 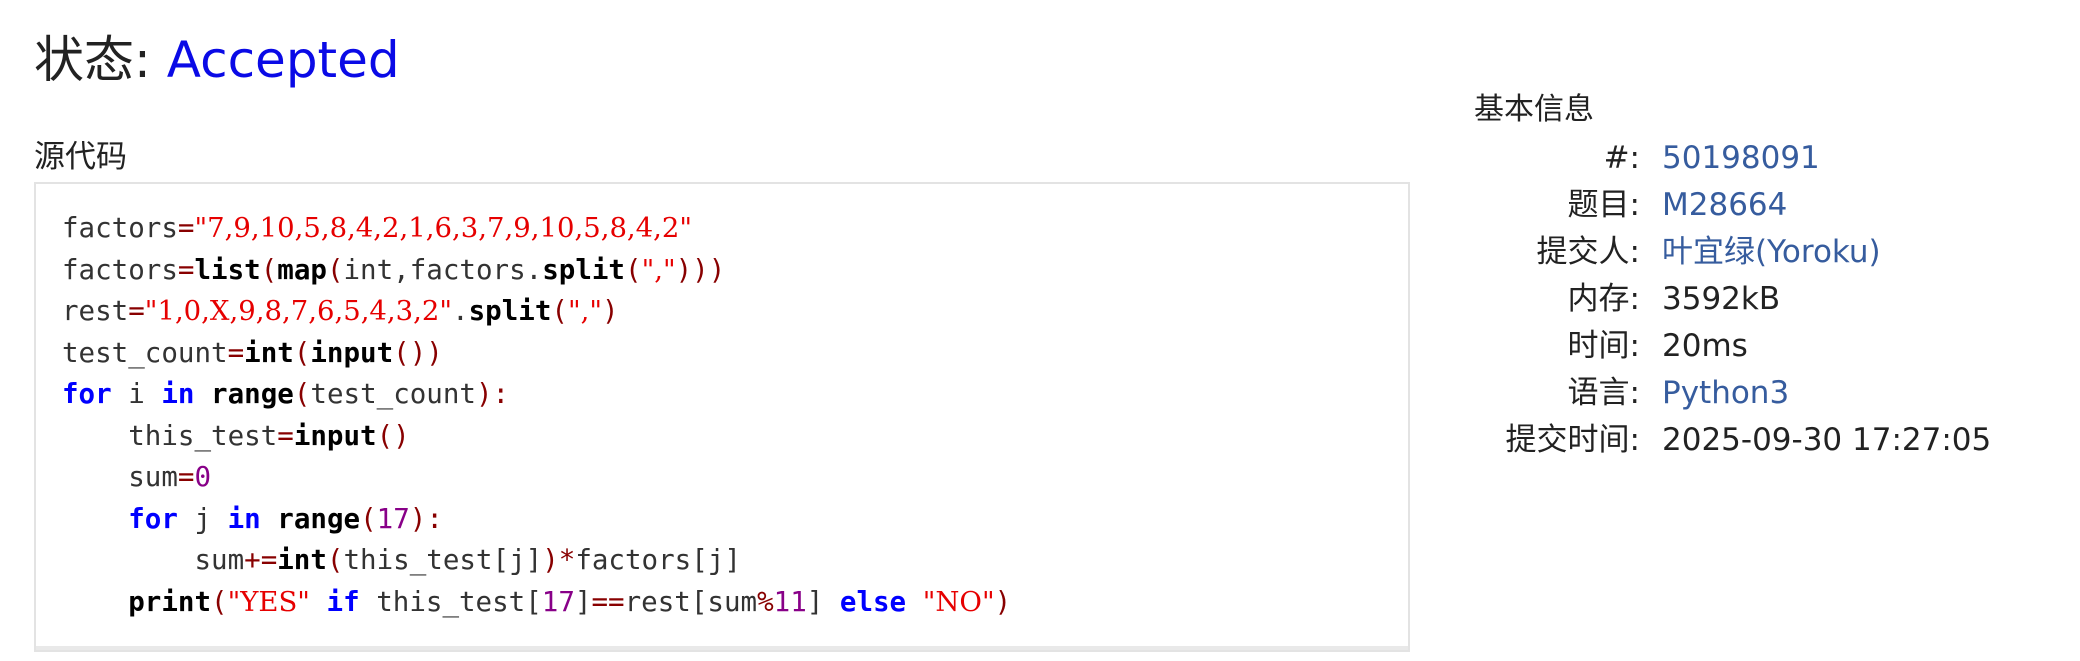 I want to click on problem-link: M28664, so click(x=1724, y=205).